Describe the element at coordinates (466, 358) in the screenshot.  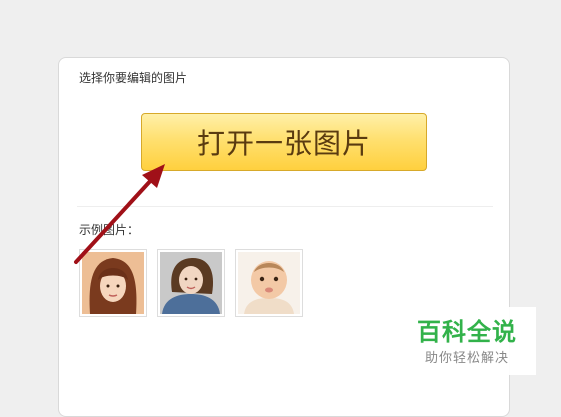
I see `watermark-subtitle: 助你轻松解决` at that location.